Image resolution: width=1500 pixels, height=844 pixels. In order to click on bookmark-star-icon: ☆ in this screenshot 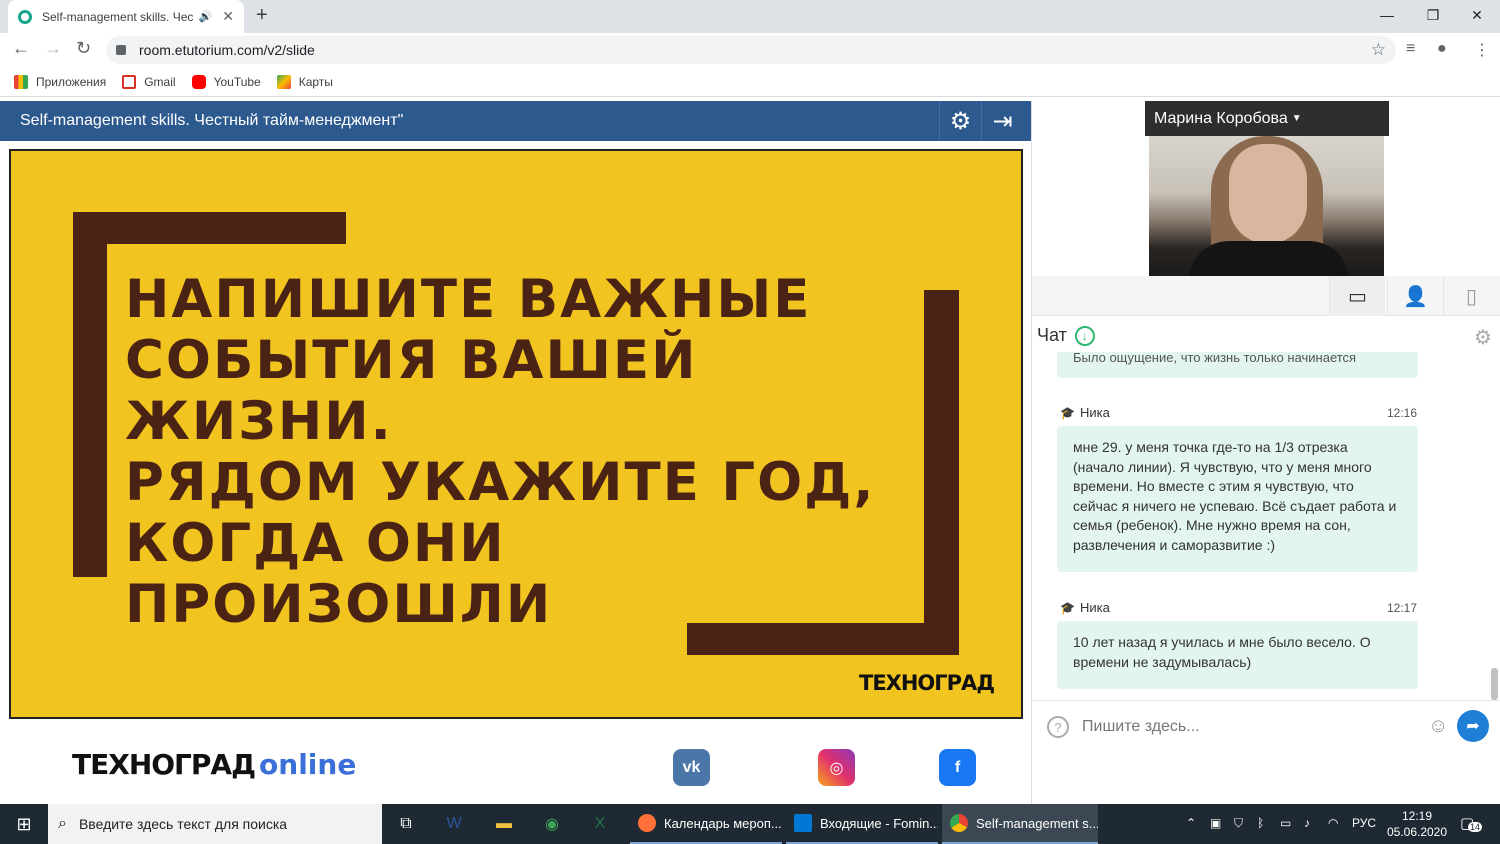, I will do `click(1378, 50)`.